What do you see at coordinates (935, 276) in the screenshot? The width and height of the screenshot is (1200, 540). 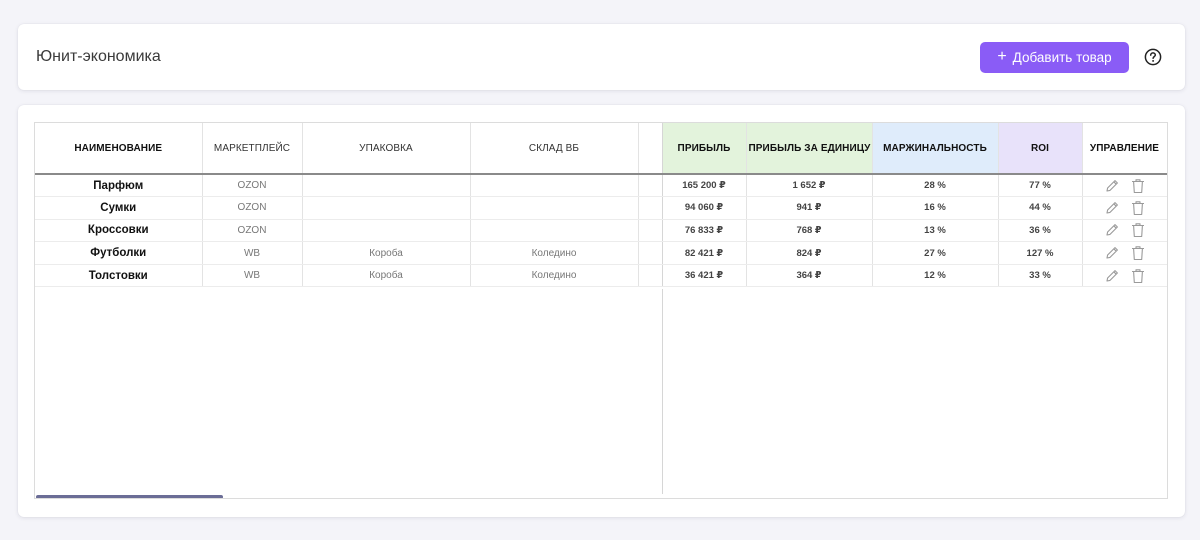 I see `cell-margin: 12 %` at bounding box center [935, 276].